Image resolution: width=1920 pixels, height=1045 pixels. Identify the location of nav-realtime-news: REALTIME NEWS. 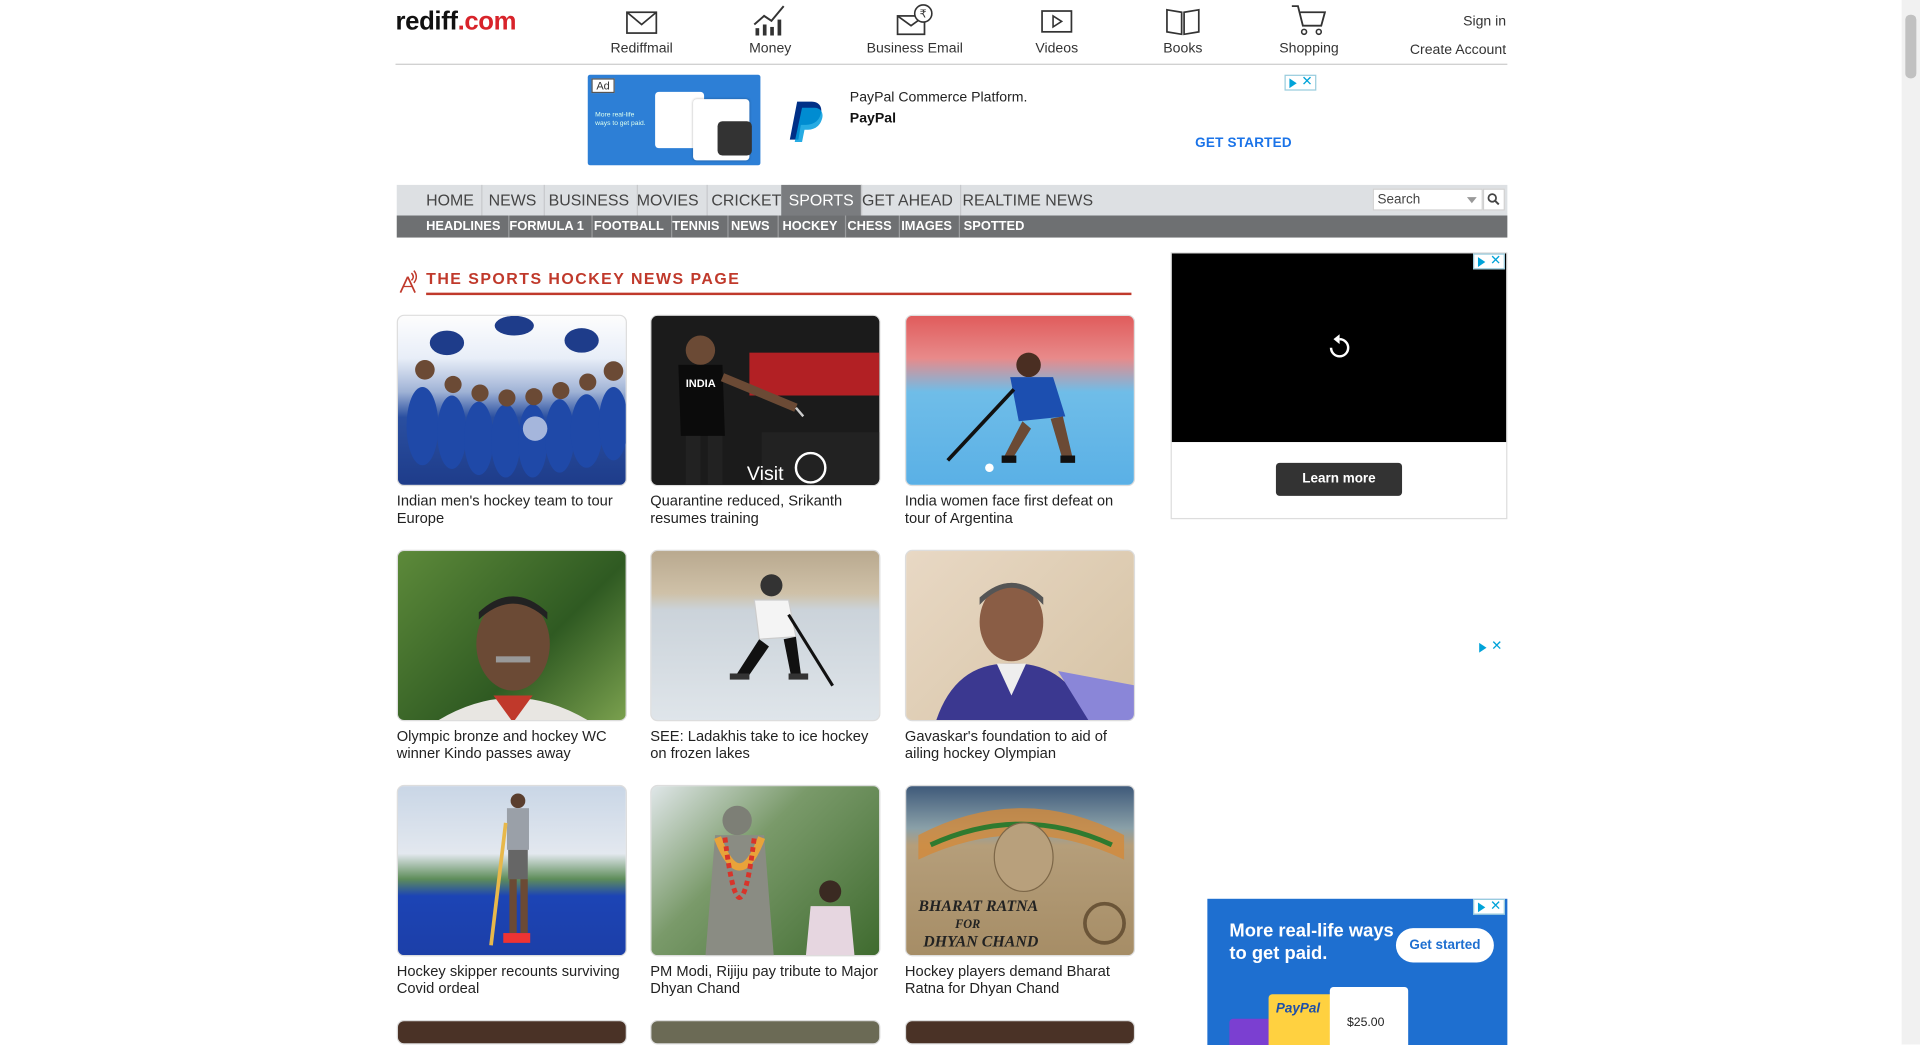
(1027, 200).